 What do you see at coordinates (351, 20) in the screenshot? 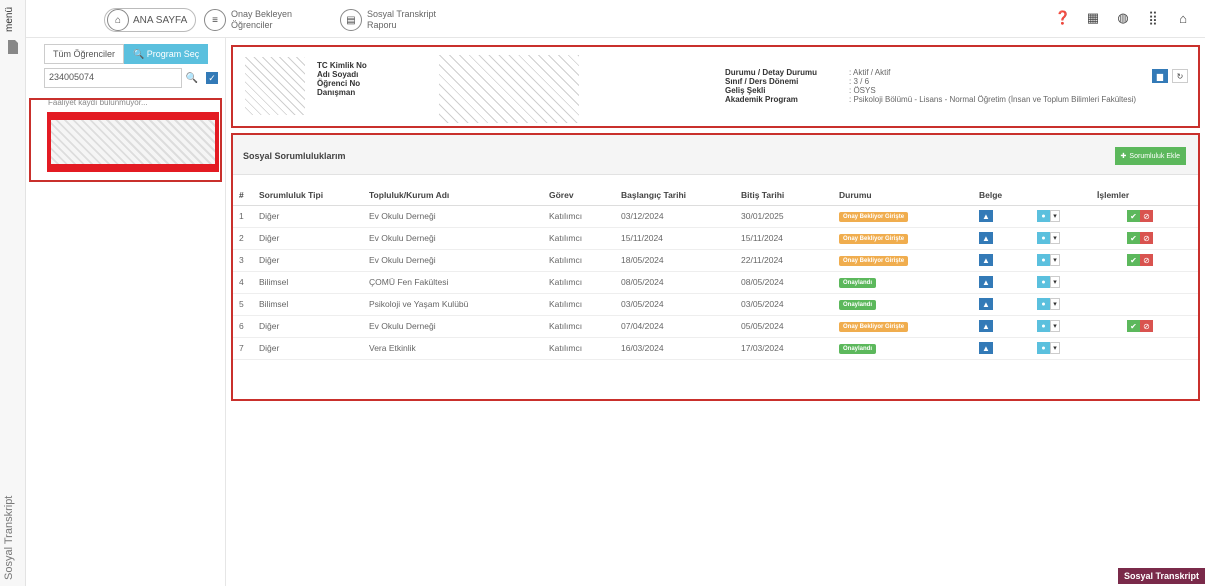
I see `report-icon: ▤` at bounding box center [351, 20].